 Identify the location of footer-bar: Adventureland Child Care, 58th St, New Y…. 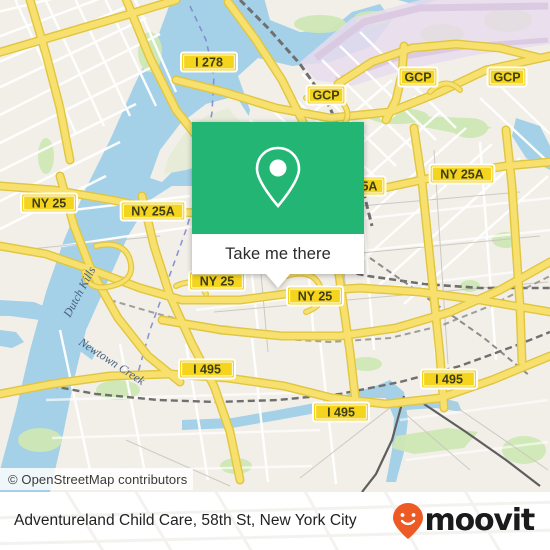
(275, 521).